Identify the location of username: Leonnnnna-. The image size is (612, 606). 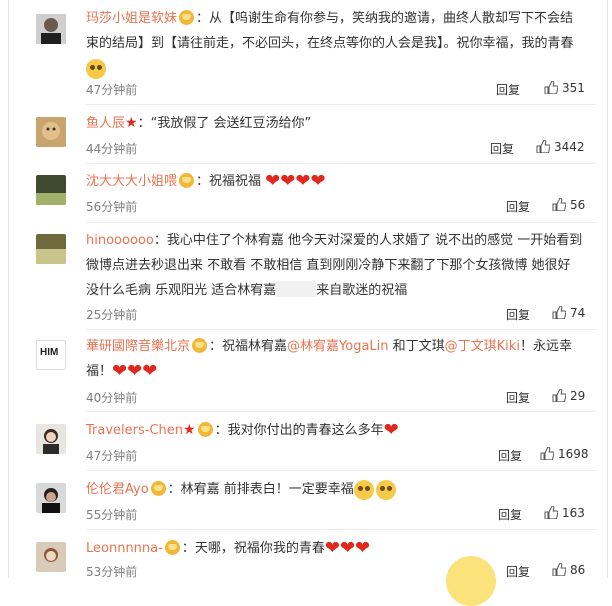
(124, 548).